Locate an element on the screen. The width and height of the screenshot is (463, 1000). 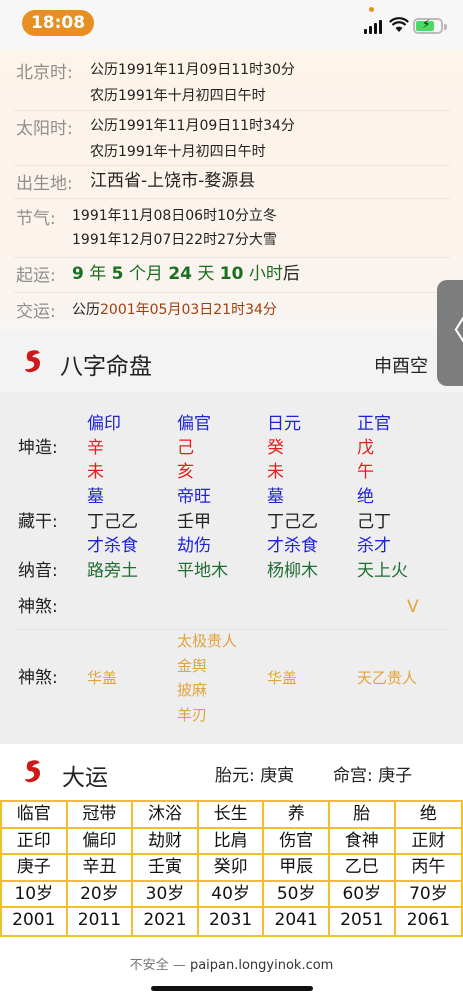
dayun-year-row-cell: 2041 is located at coordinates (297, 921).